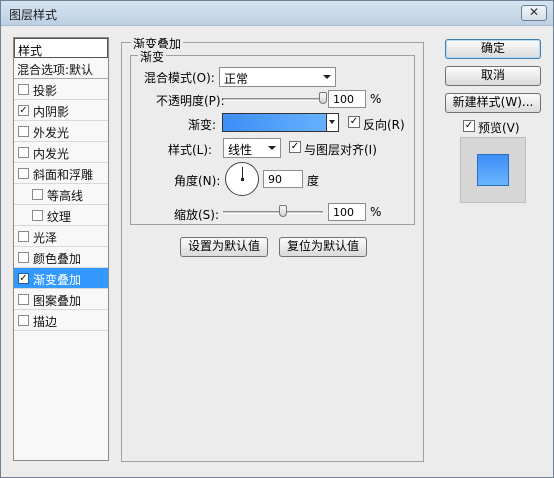  I want to click on window-title: 图层样式, so click(33, 15).